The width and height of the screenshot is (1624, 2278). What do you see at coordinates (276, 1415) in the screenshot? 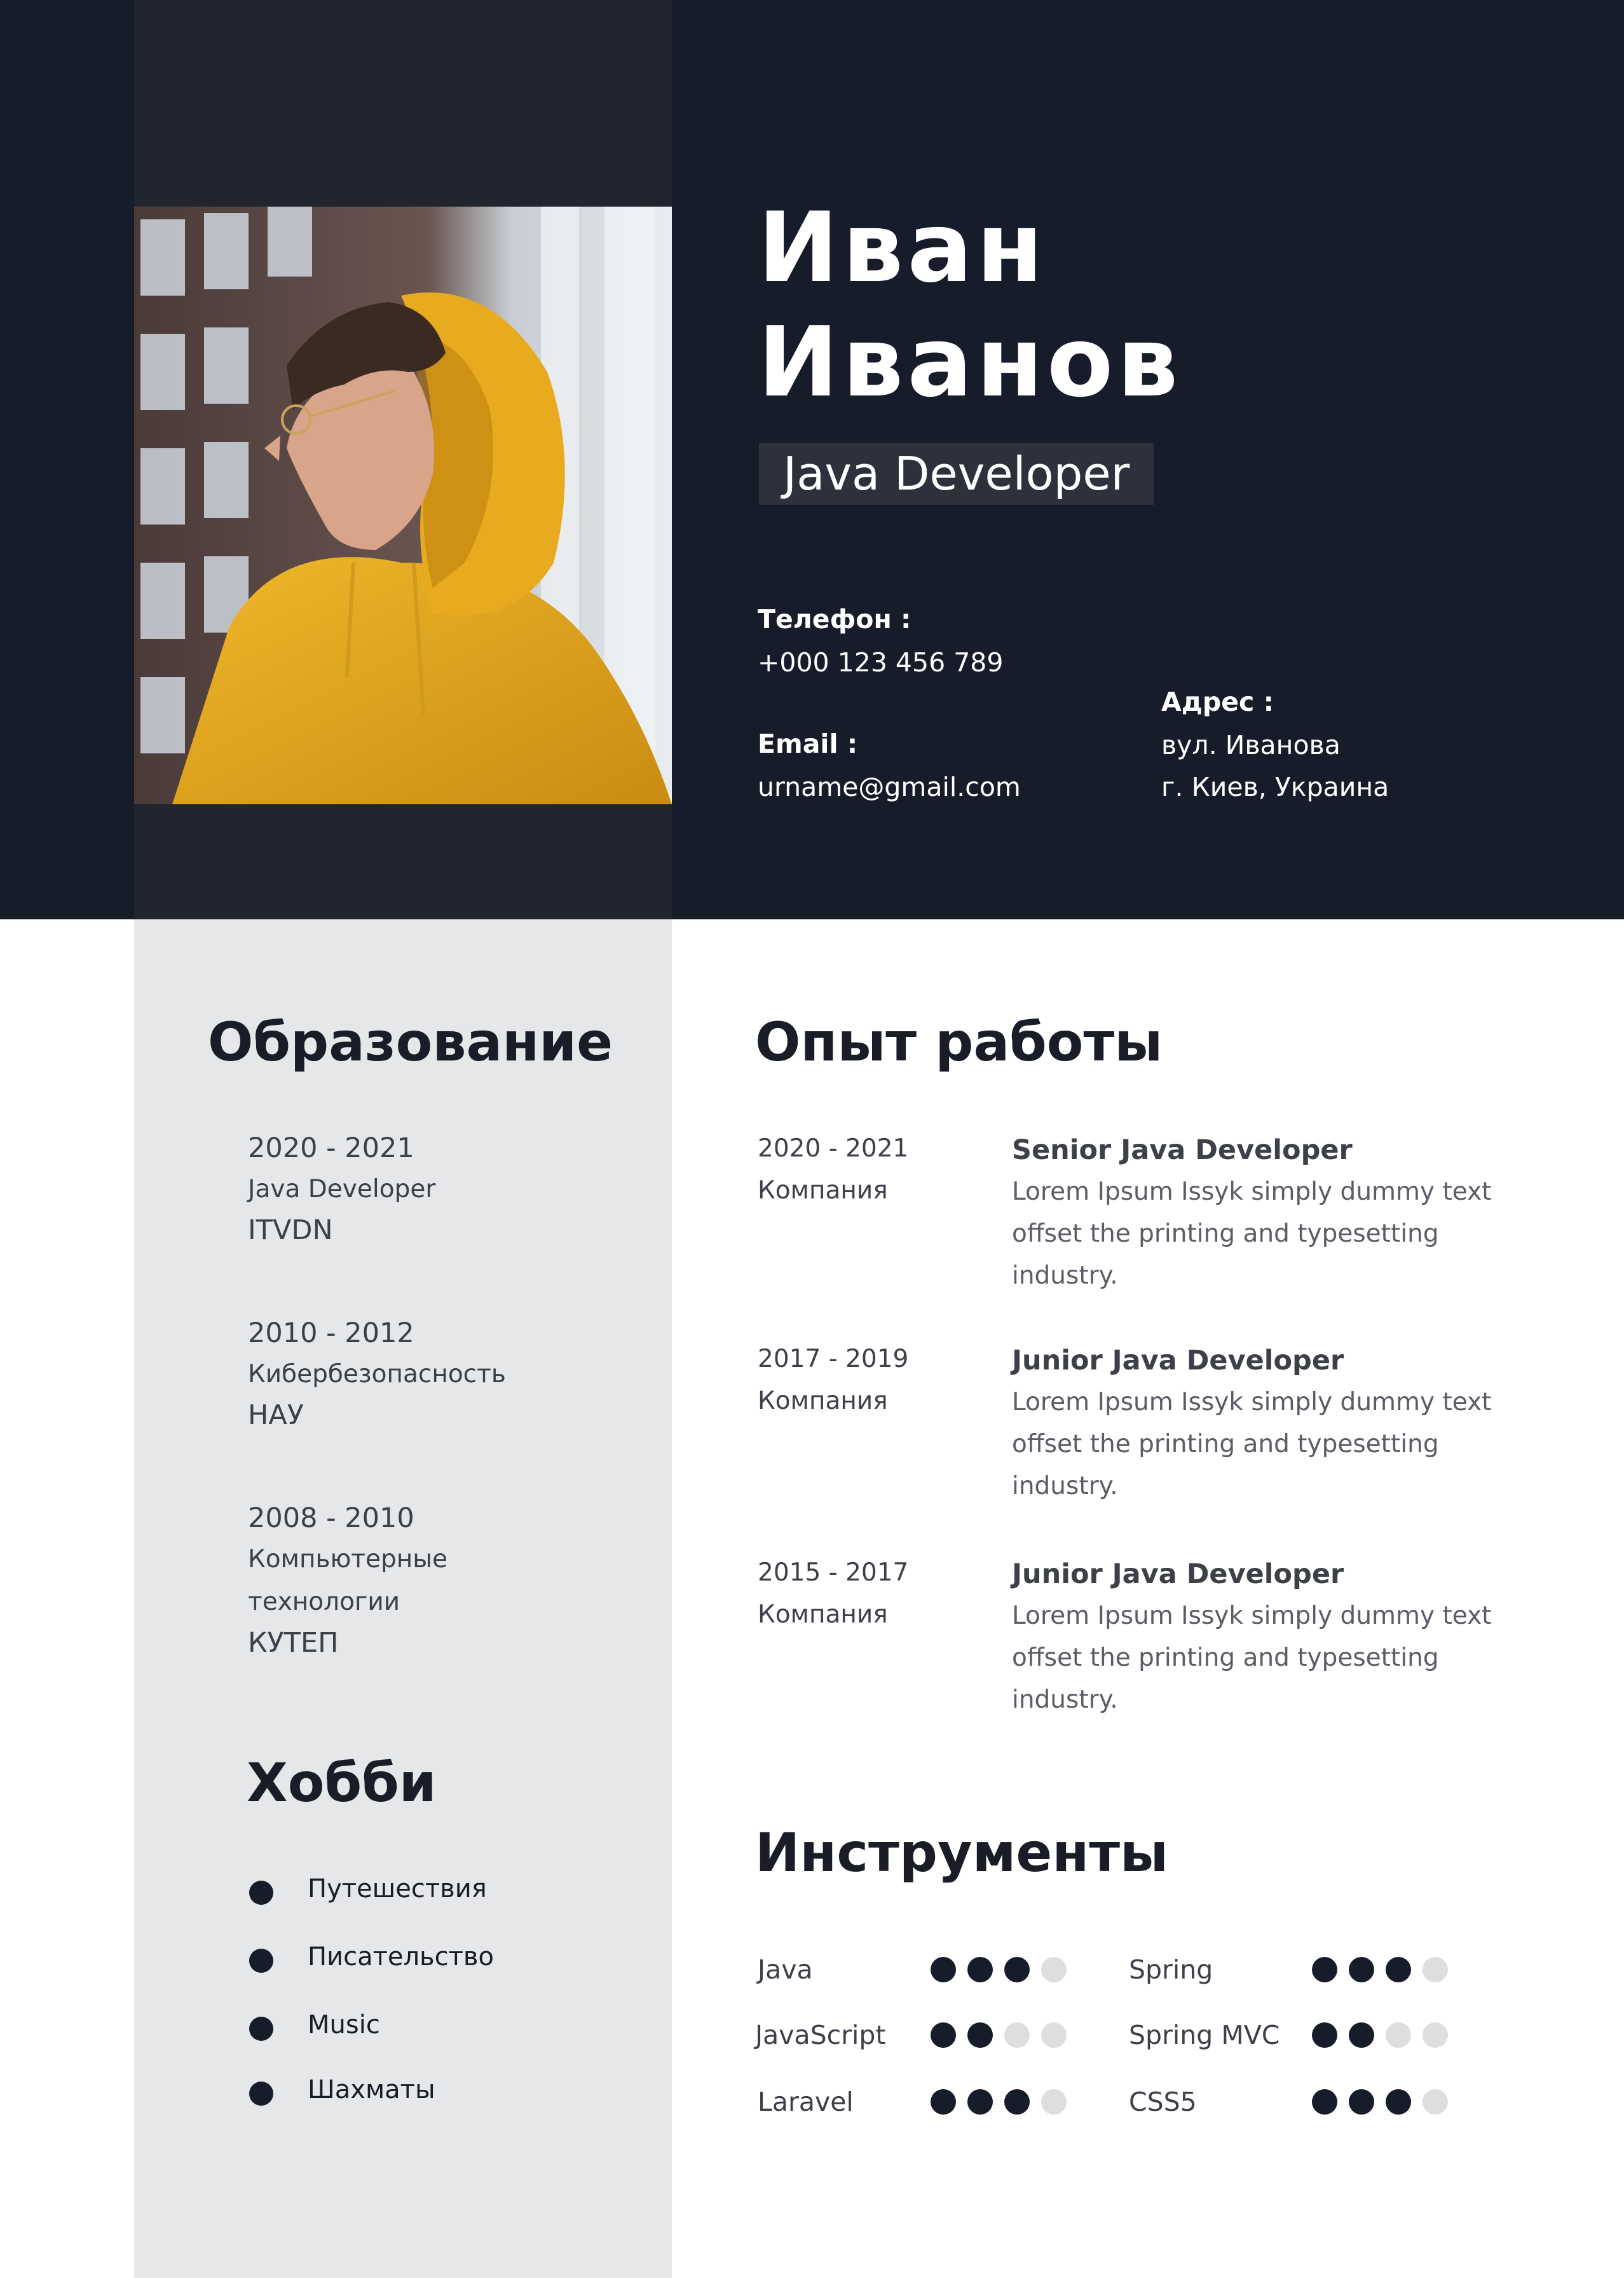
I see `education-institution: НАУ` at bounding box center [276, 1415].